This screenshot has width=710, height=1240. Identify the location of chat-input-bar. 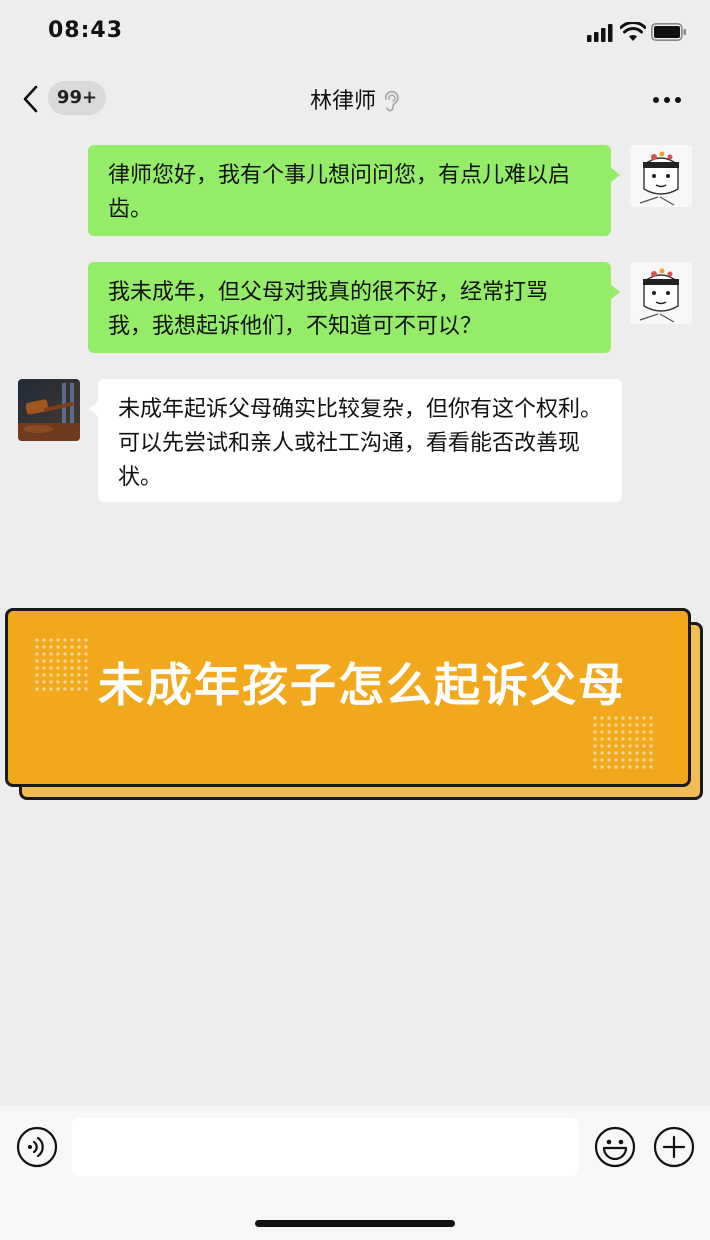
(355, 1173).